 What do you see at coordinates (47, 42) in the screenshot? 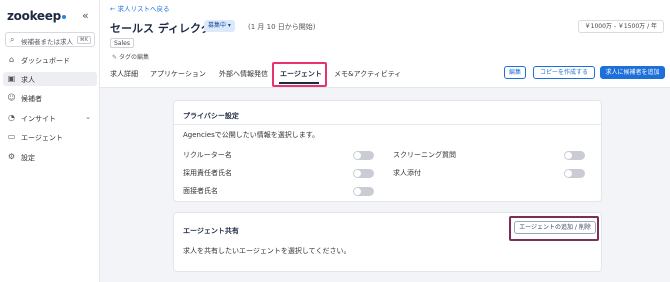
I see `search-placeholder: 候補者または求人` at bounding box center [47, 42].